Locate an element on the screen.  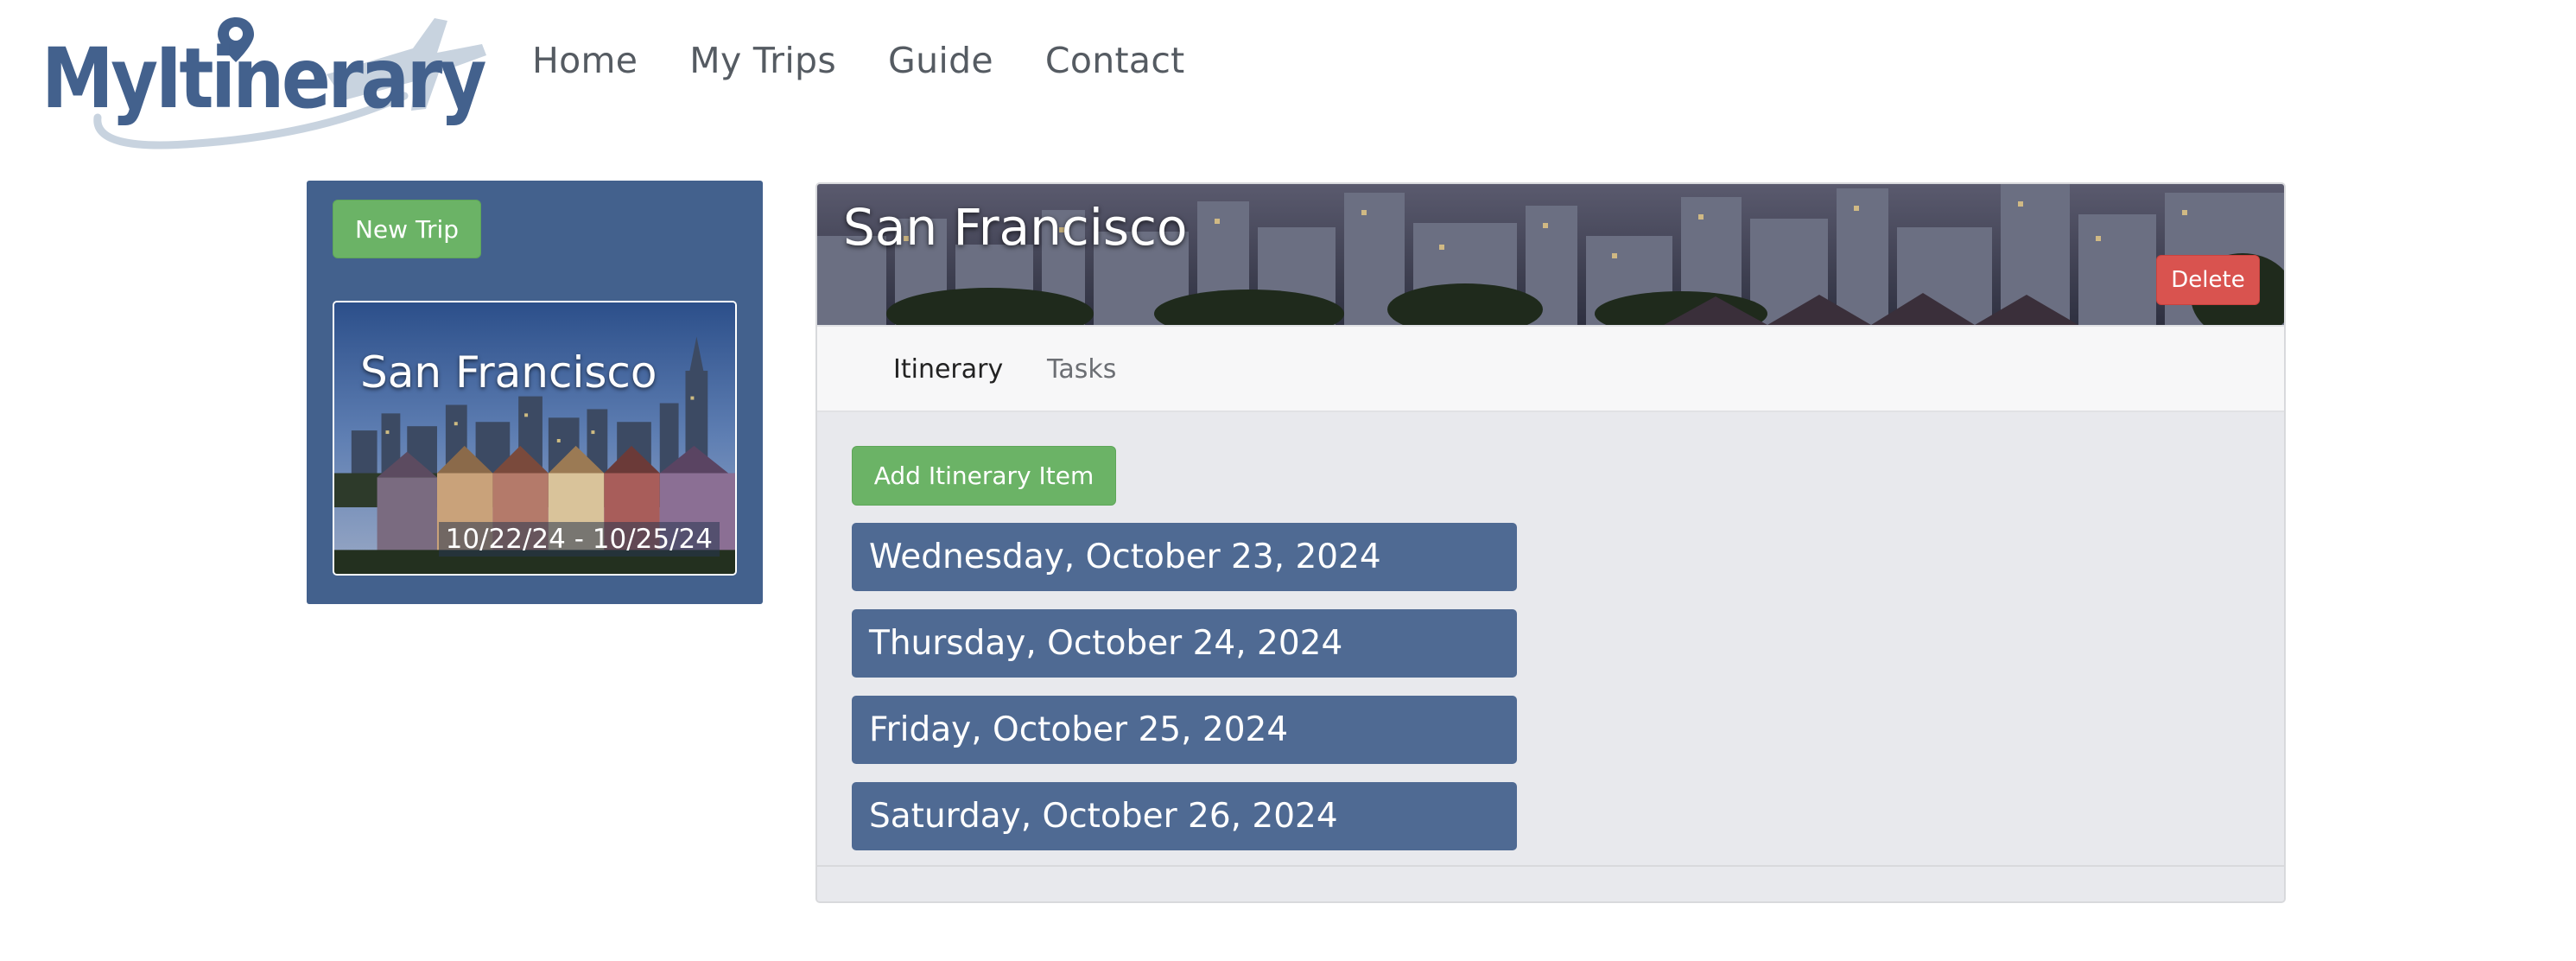
trip-banner: San Francisco Delete is located at coordinates (1550, 254).